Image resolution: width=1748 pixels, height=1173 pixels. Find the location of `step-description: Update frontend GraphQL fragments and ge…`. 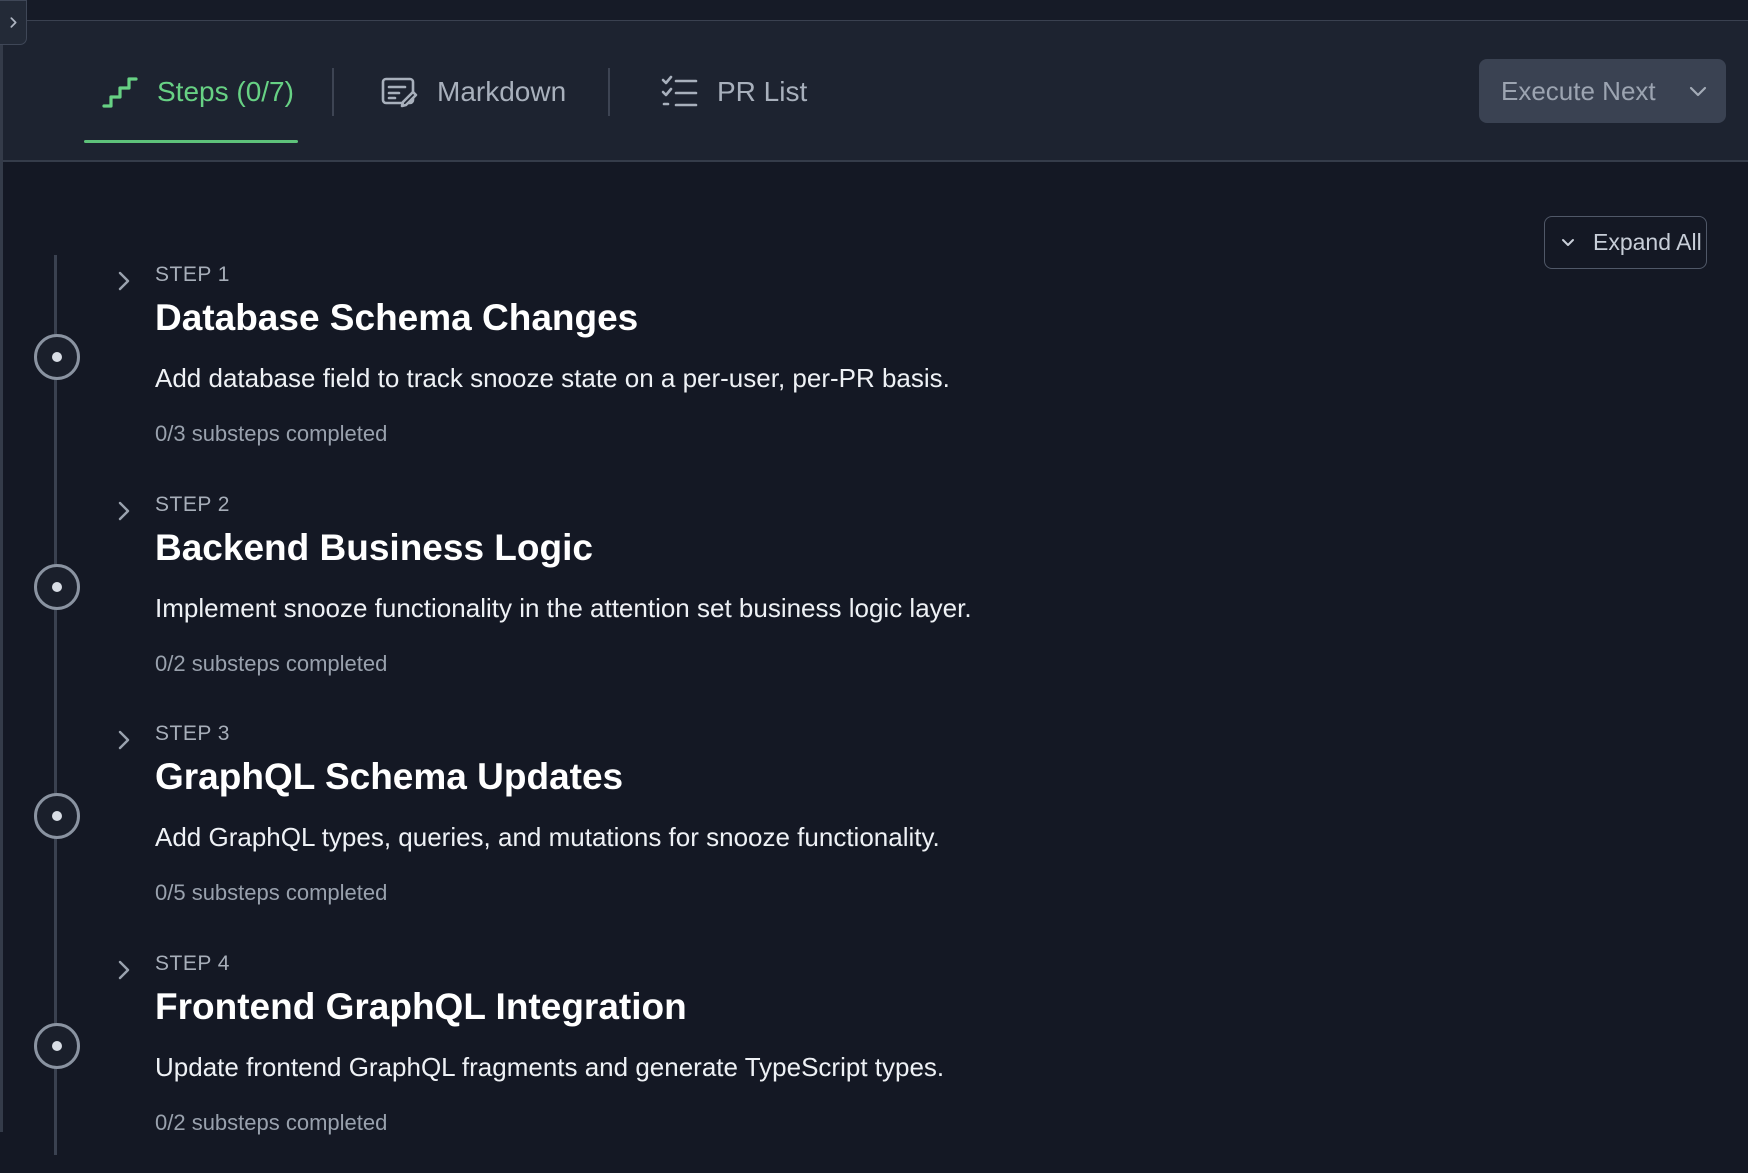

step-description: Update frontend GraphQL fragments and ge… is located at coordinates (550, 1067).